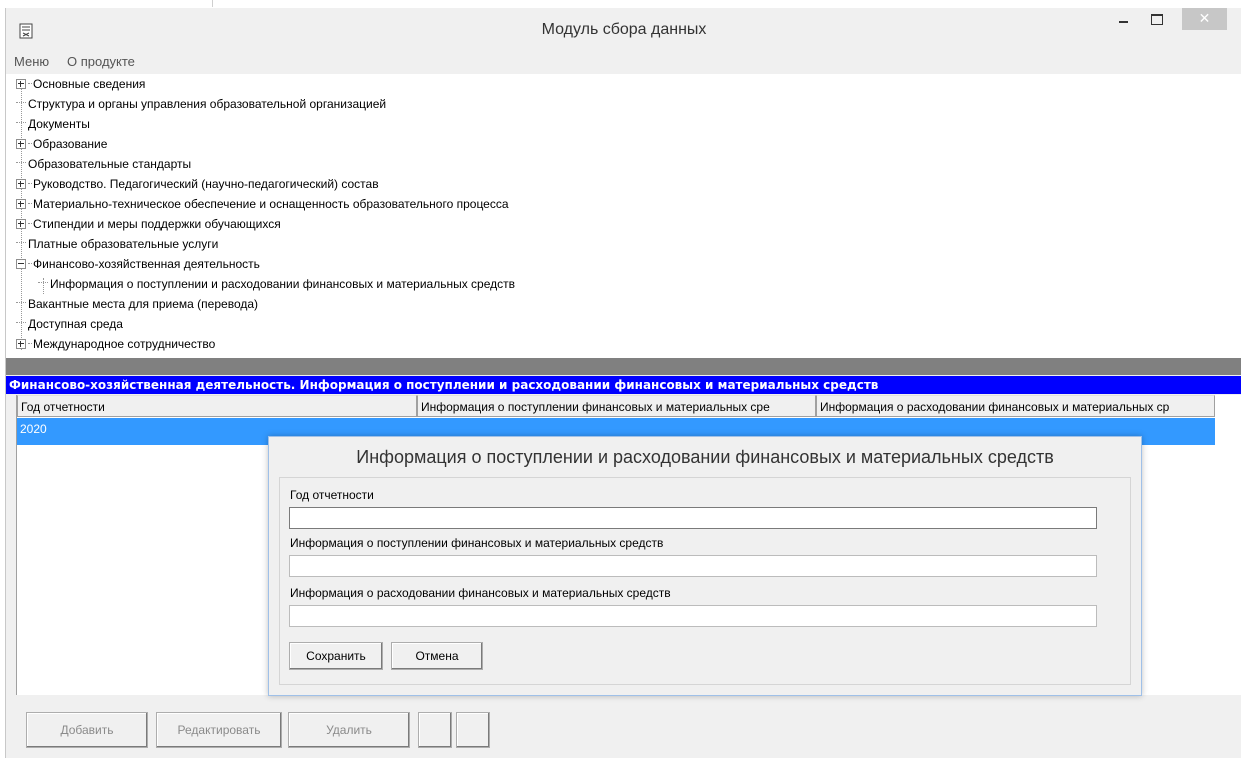 The image size is (1241, 758). I want to click on maximize-button, so click(1157, 19).